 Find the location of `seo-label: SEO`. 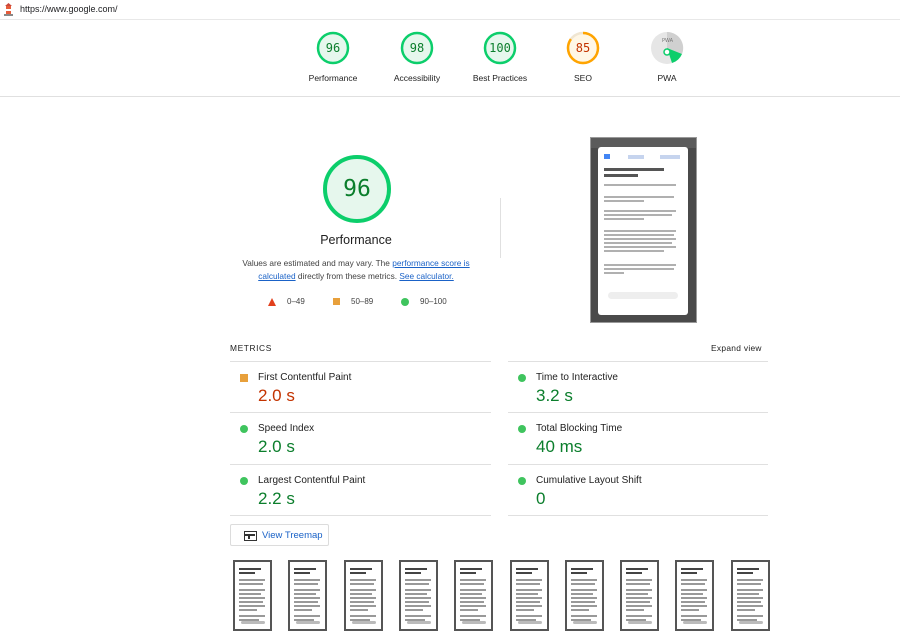

seo-label: SEO is located at coordinates (583, 78).